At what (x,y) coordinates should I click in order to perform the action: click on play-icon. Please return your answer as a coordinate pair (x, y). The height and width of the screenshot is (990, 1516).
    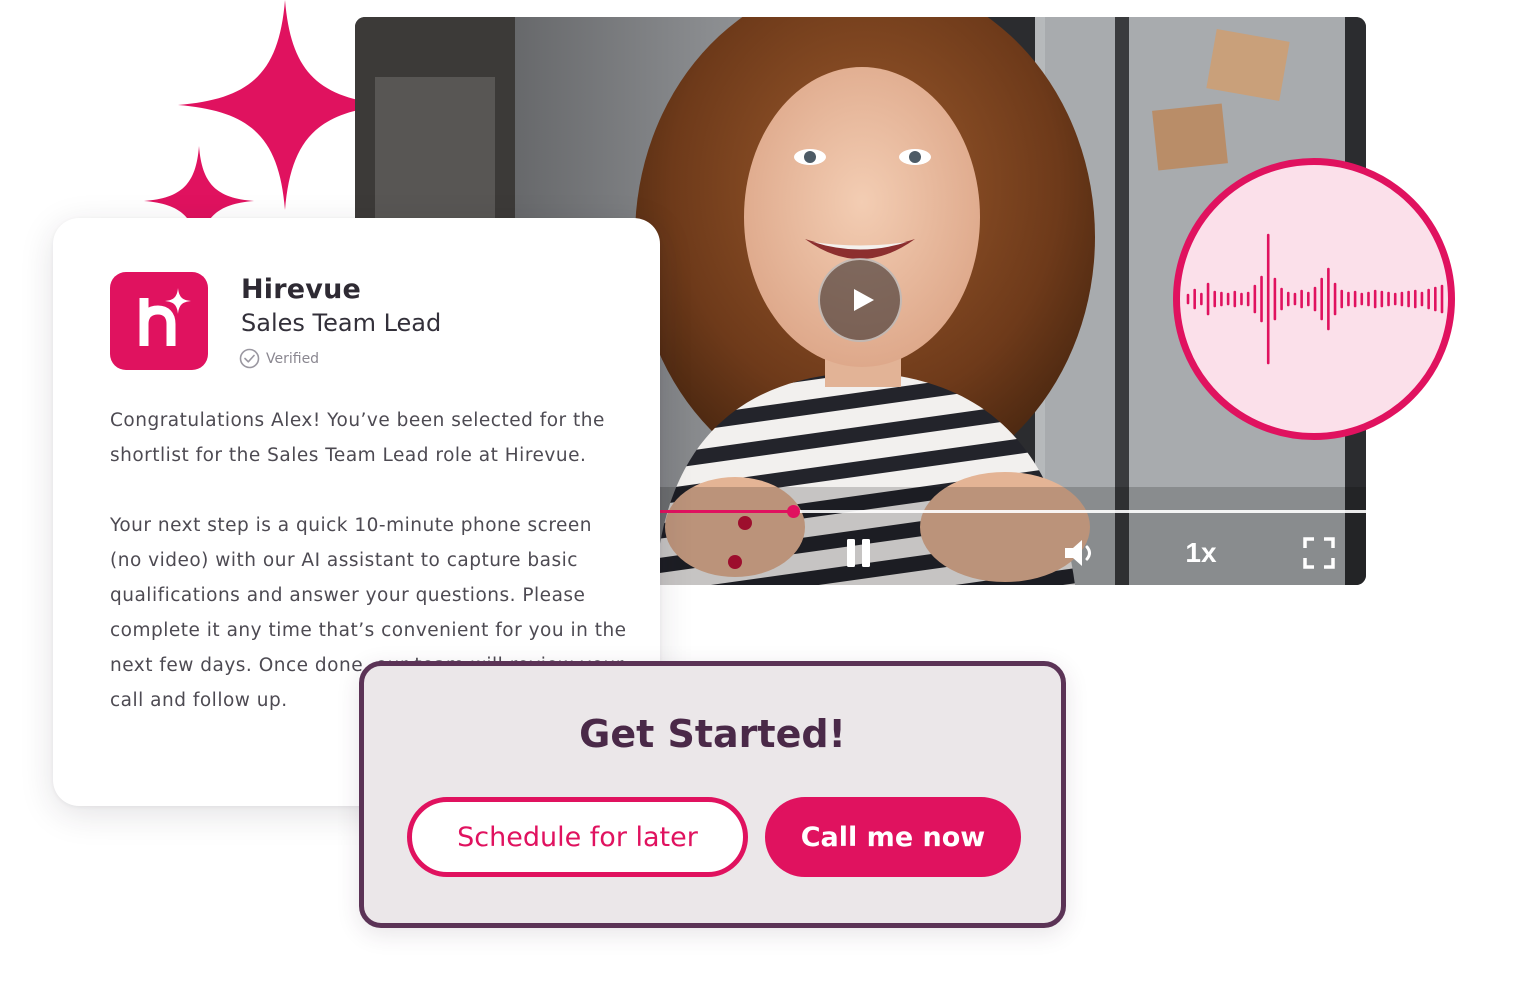
    Looking at the image, I should click on (863, 300).